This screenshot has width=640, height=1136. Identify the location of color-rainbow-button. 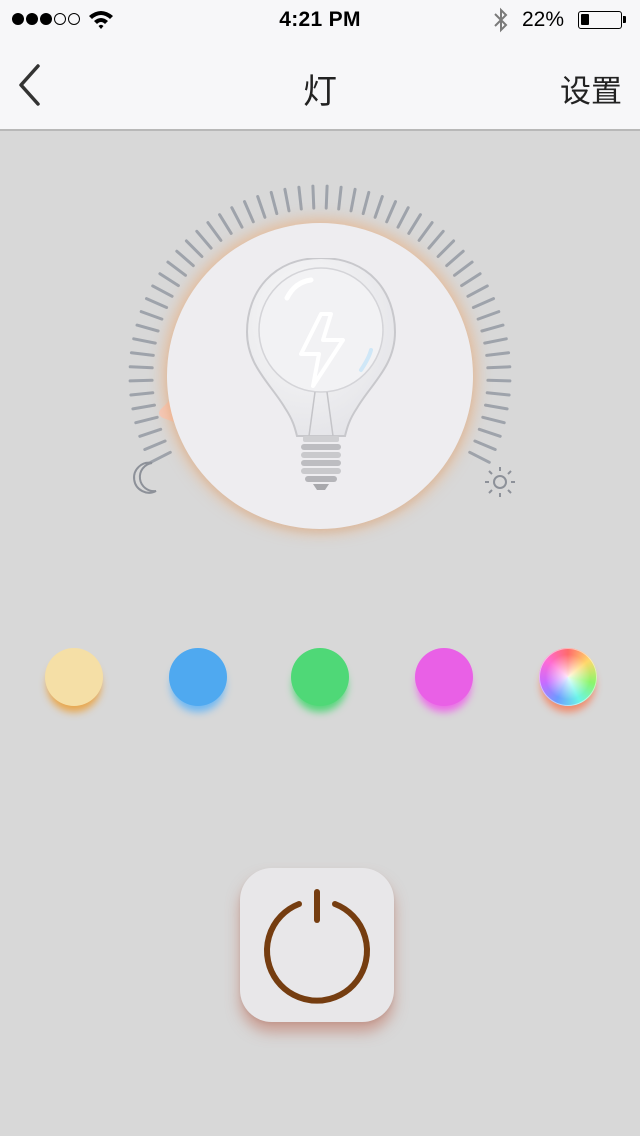
(568, 677).